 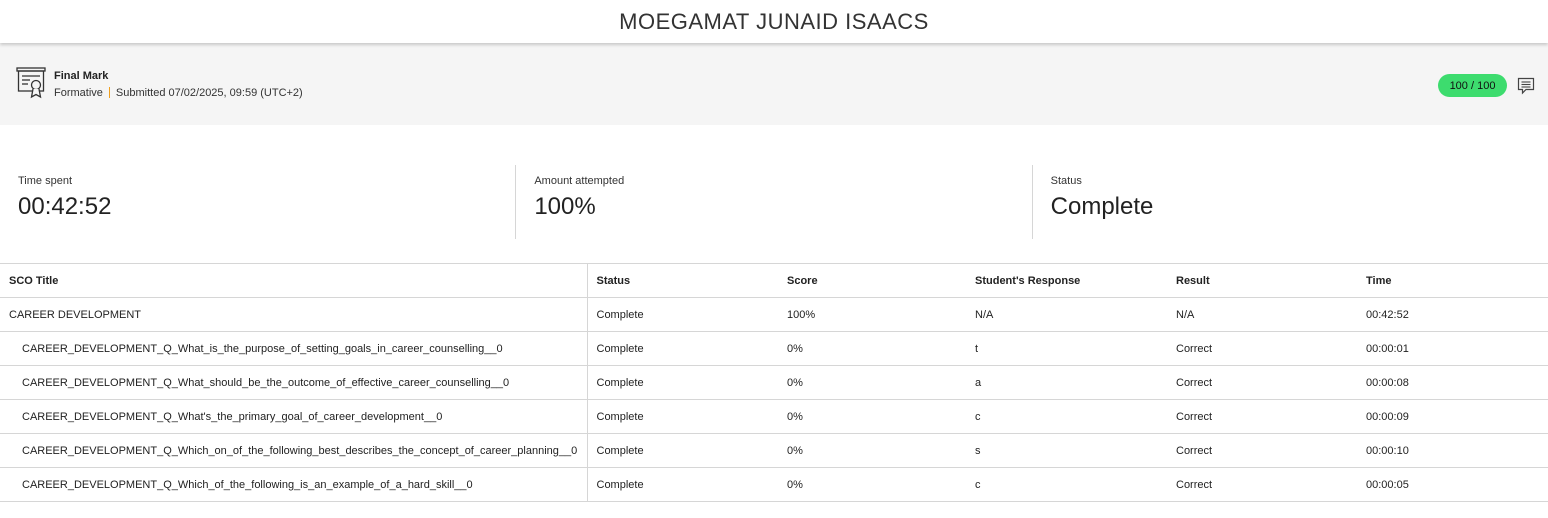 What do you see at coordinates (81, 75) in the screenshot?
I see `final-mark-title: Final Mark` at bounding box center [81, 75].